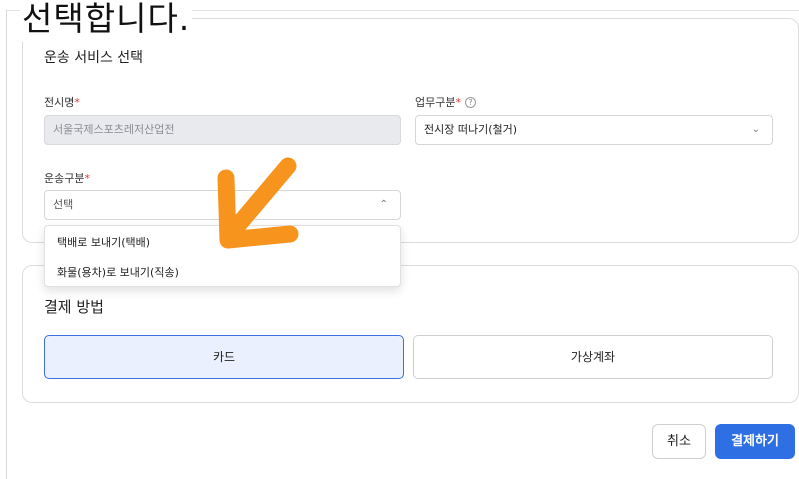 This screenshot has height=479, width=799. Describe the element at coordinates (118, 272) in the screenshot. I see `dropdown-option-direct-freight: 화물(용차)로 보내기(직송)` at that location.